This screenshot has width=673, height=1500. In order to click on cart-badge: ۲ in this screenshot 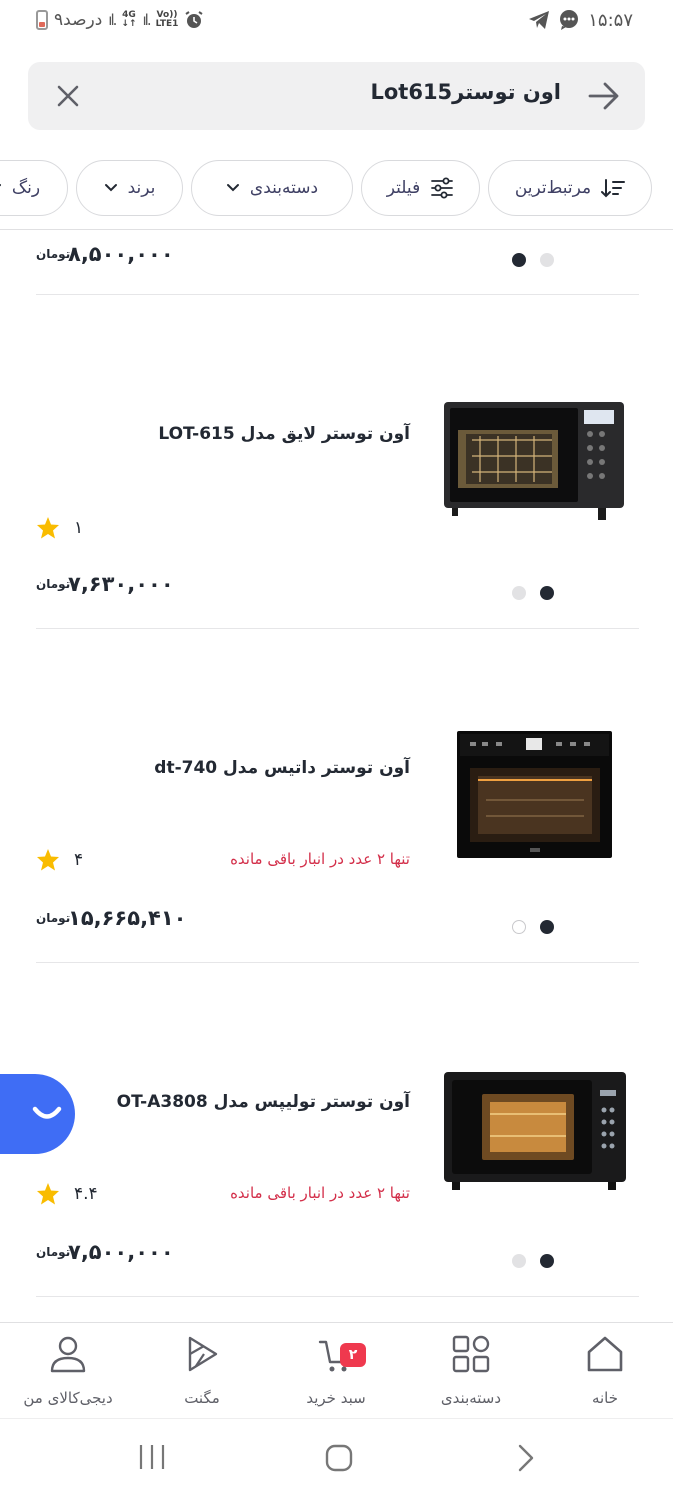, I will do `click(353, 1355)`.